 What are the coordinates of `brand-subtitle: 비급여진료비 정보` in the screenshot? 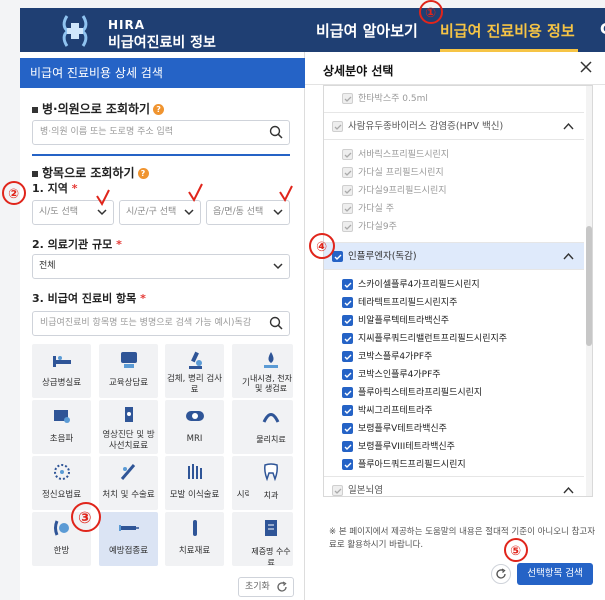 It's located at (162, 43).